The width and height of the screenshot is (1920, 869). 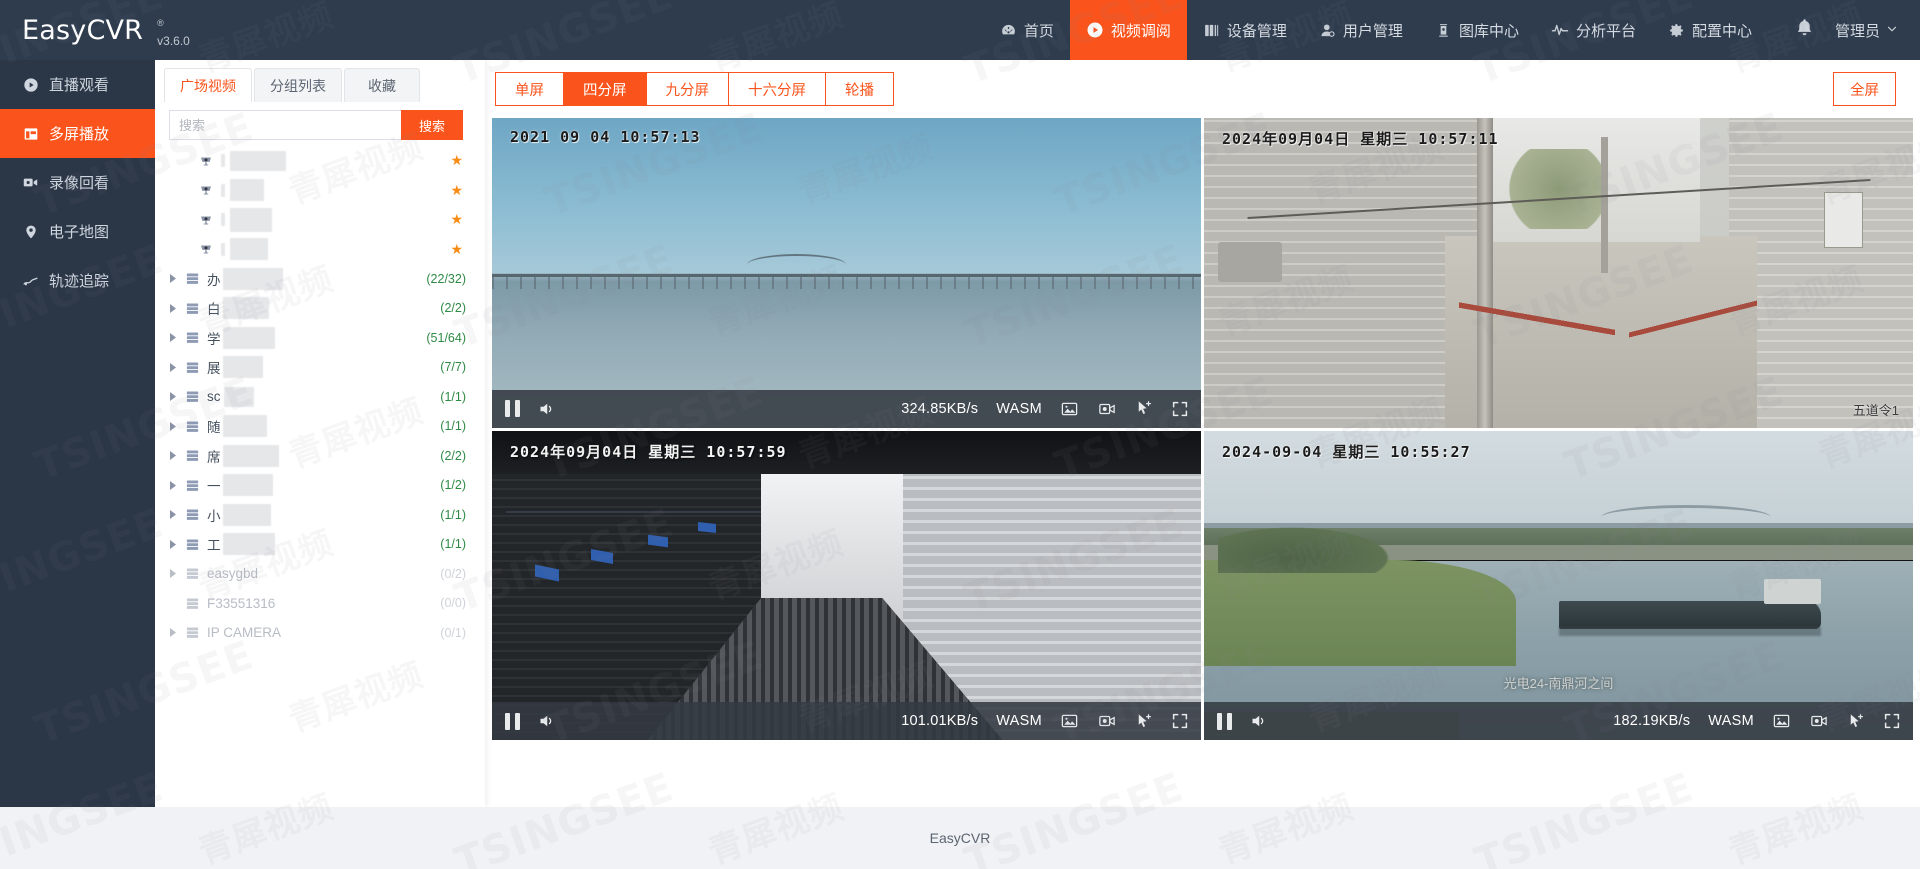 What do you see at coordinates (77, 182) in the screenshot?
I see `sidebar-item-playback: 录像回看` at bounding box center [77, 182].